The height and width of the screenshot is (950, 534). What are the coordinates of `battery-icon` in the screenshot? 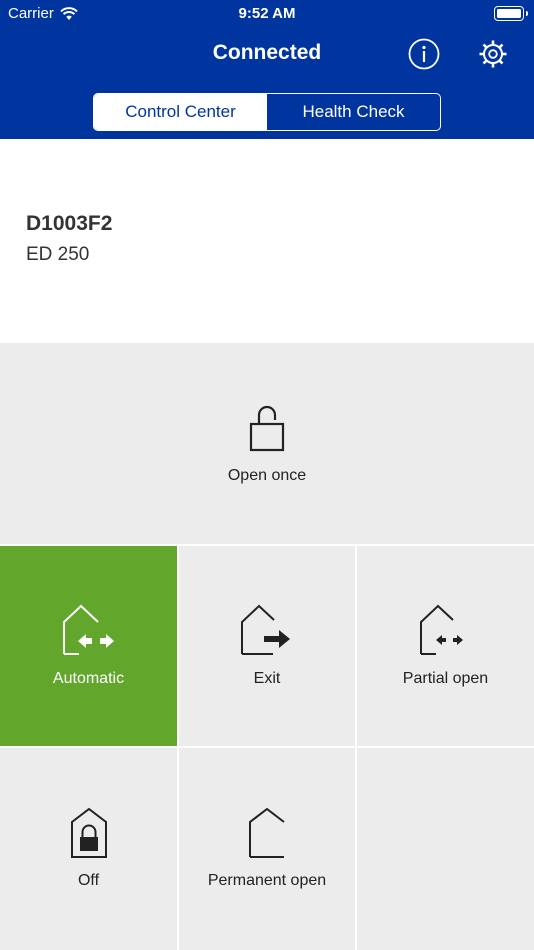 It's located at (511, 13).